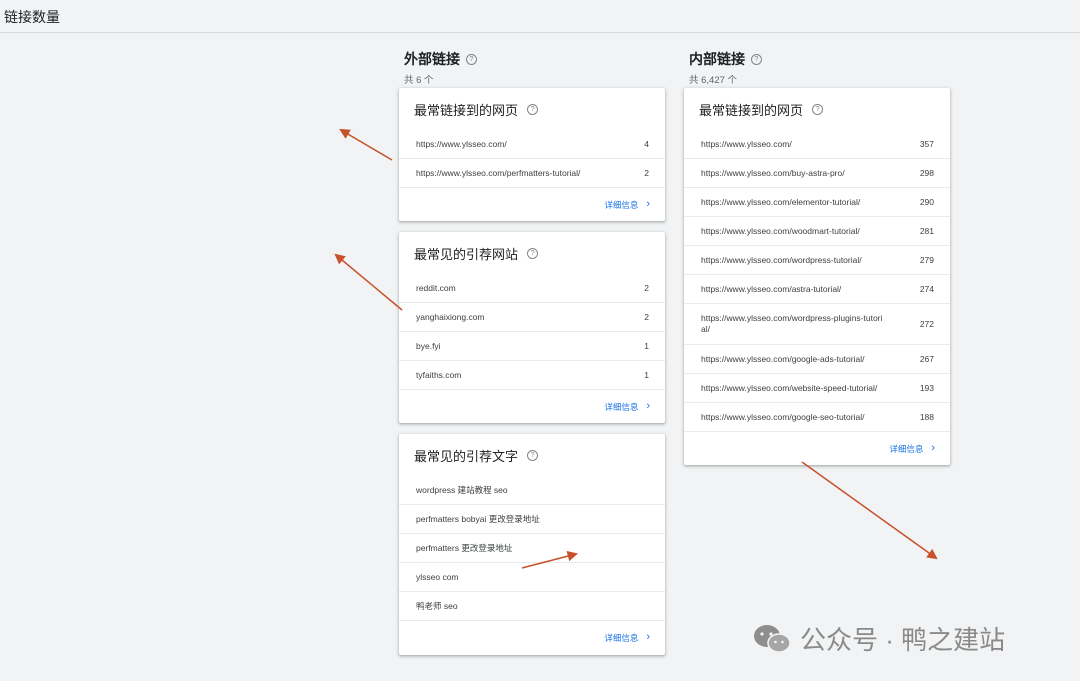 The width and height of the screenshot is (1080, 681). What do you see at coordinates (772, 638) in the screenshot?
I see `wechat-icon` at bounding box center [772, 638].